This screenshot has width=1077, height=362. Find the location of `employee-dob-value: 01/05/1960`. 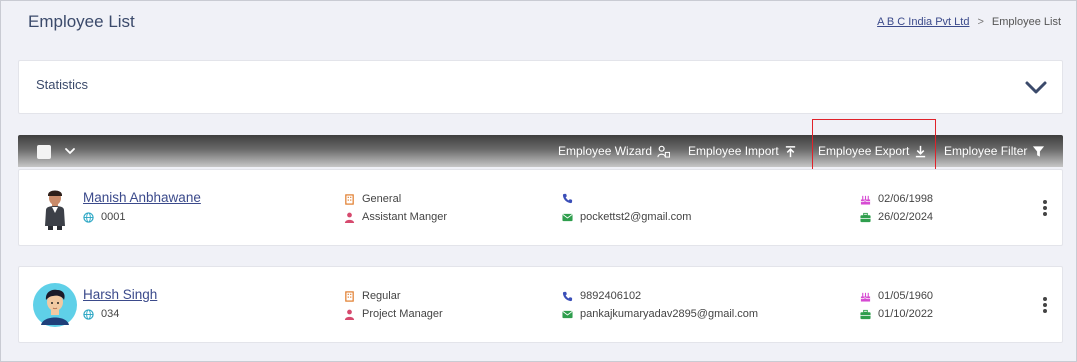

employee-dob-value: 01/05/1960 is located at coordinates (906, 296).